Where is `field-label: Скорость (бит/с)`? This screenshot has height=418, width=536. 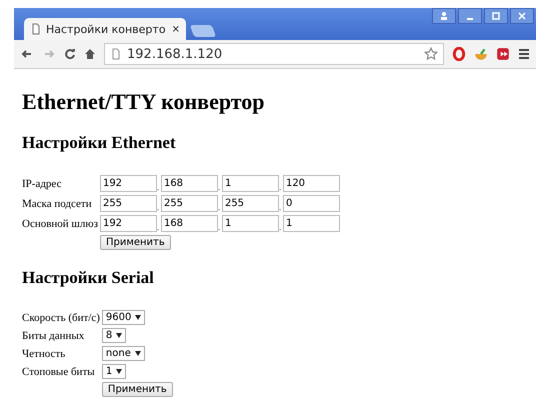
field-label: Скорость (бит/с) is located at coordinates (61, 318).